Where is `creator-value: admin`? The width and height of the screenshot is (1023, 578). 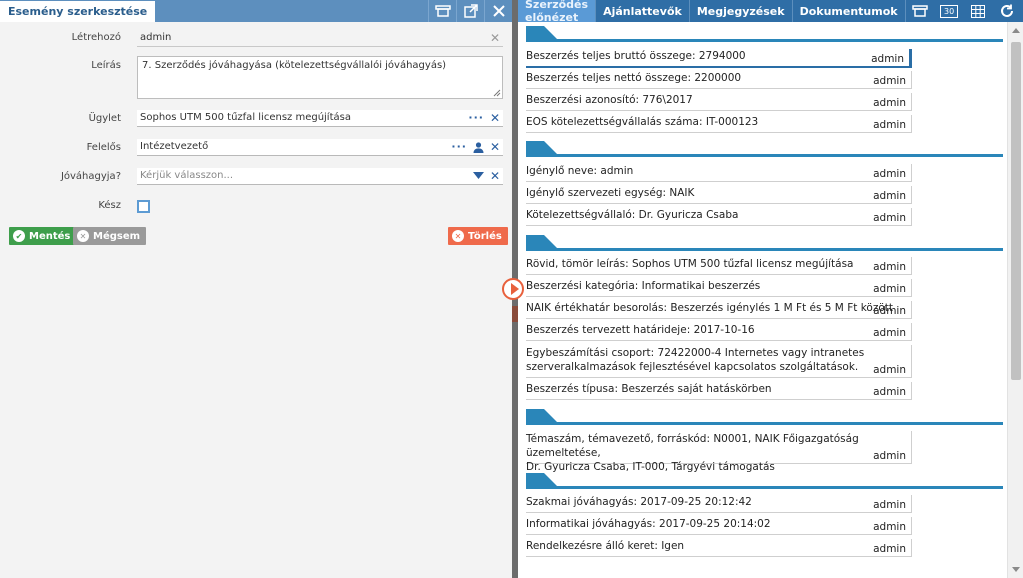 creator-value: admin is located at coordinates (156, 37).